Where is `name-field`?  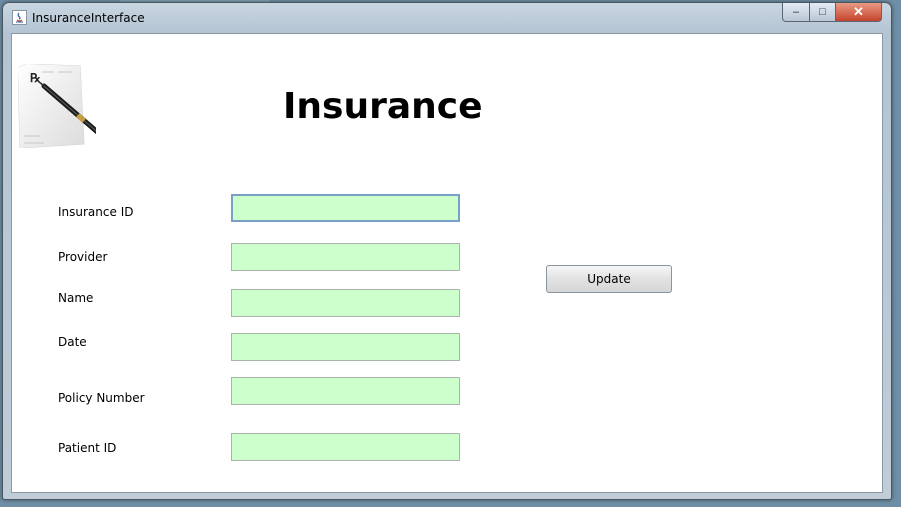
name-field is located at coordinates (345, 303).